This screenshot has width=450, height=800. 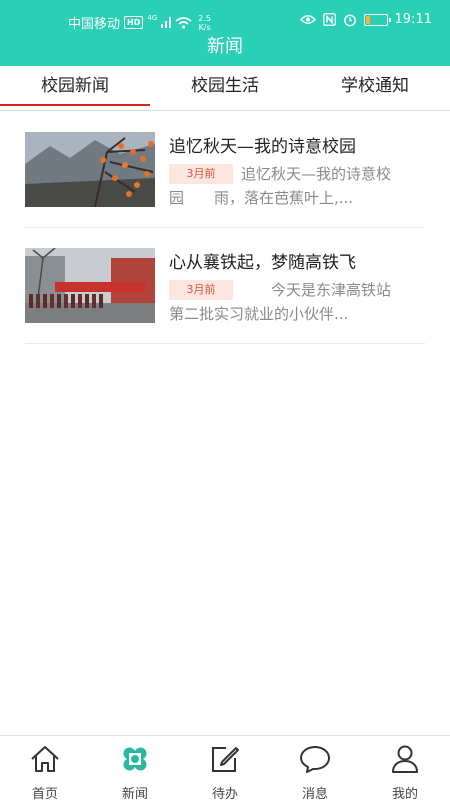 I want to click on news-title: 心从襄铁起，梦随高铁飞, so click(x=297, y=260).